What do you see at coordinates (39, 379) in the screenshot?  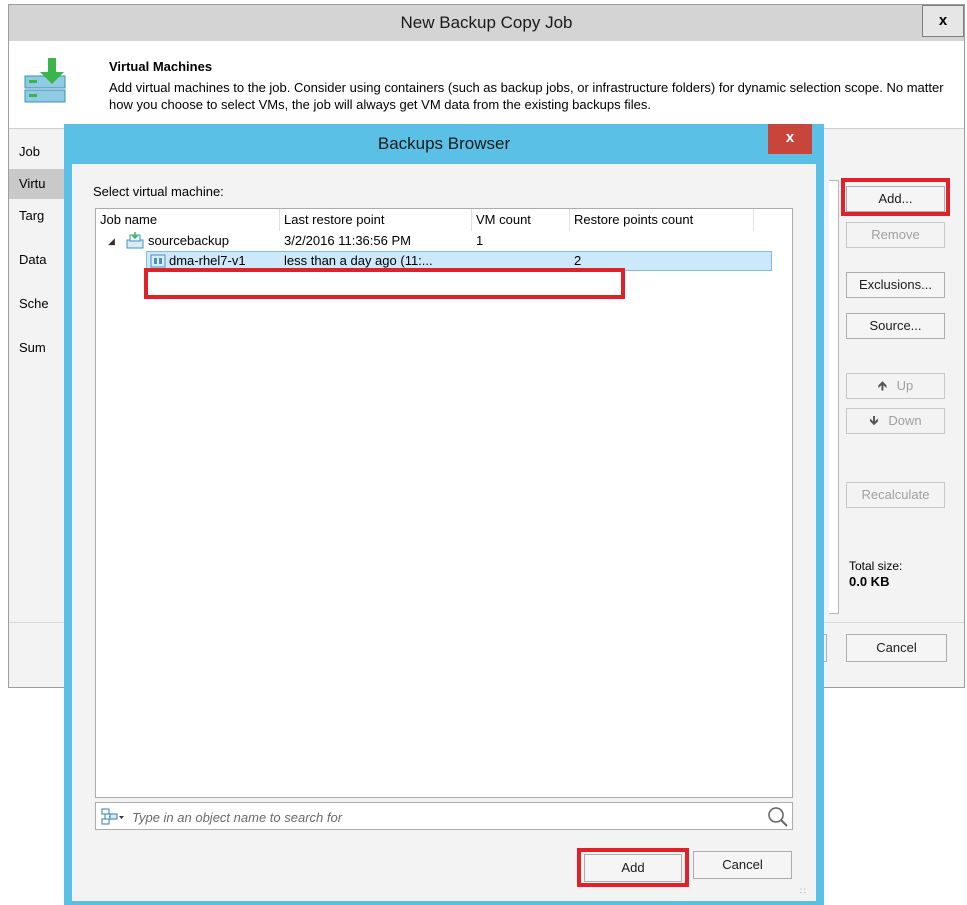 I see `wizard-steps: Job Virtu Targ Data Sche Sum` at bounding box center [39, 379].